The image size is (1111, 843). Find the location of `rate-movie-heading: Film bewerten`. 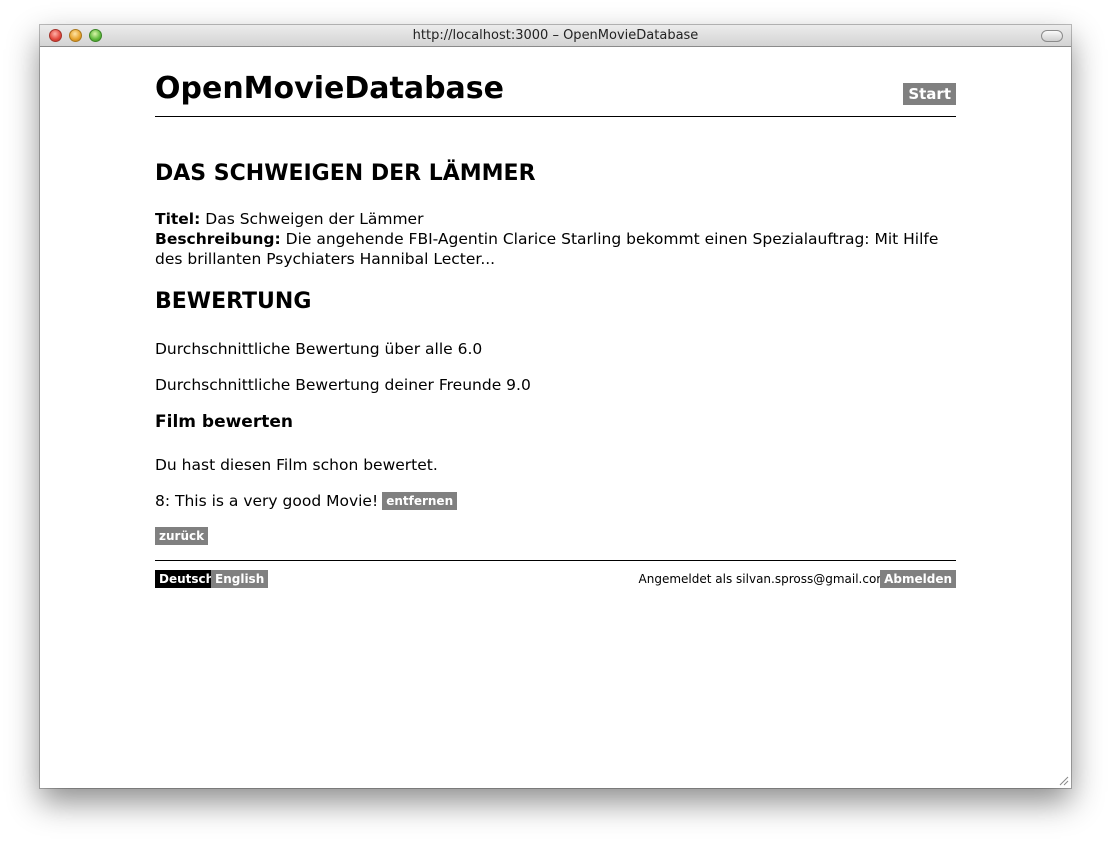

rate-movie-heading: Film bewerten is located at coordinates (224, 422).